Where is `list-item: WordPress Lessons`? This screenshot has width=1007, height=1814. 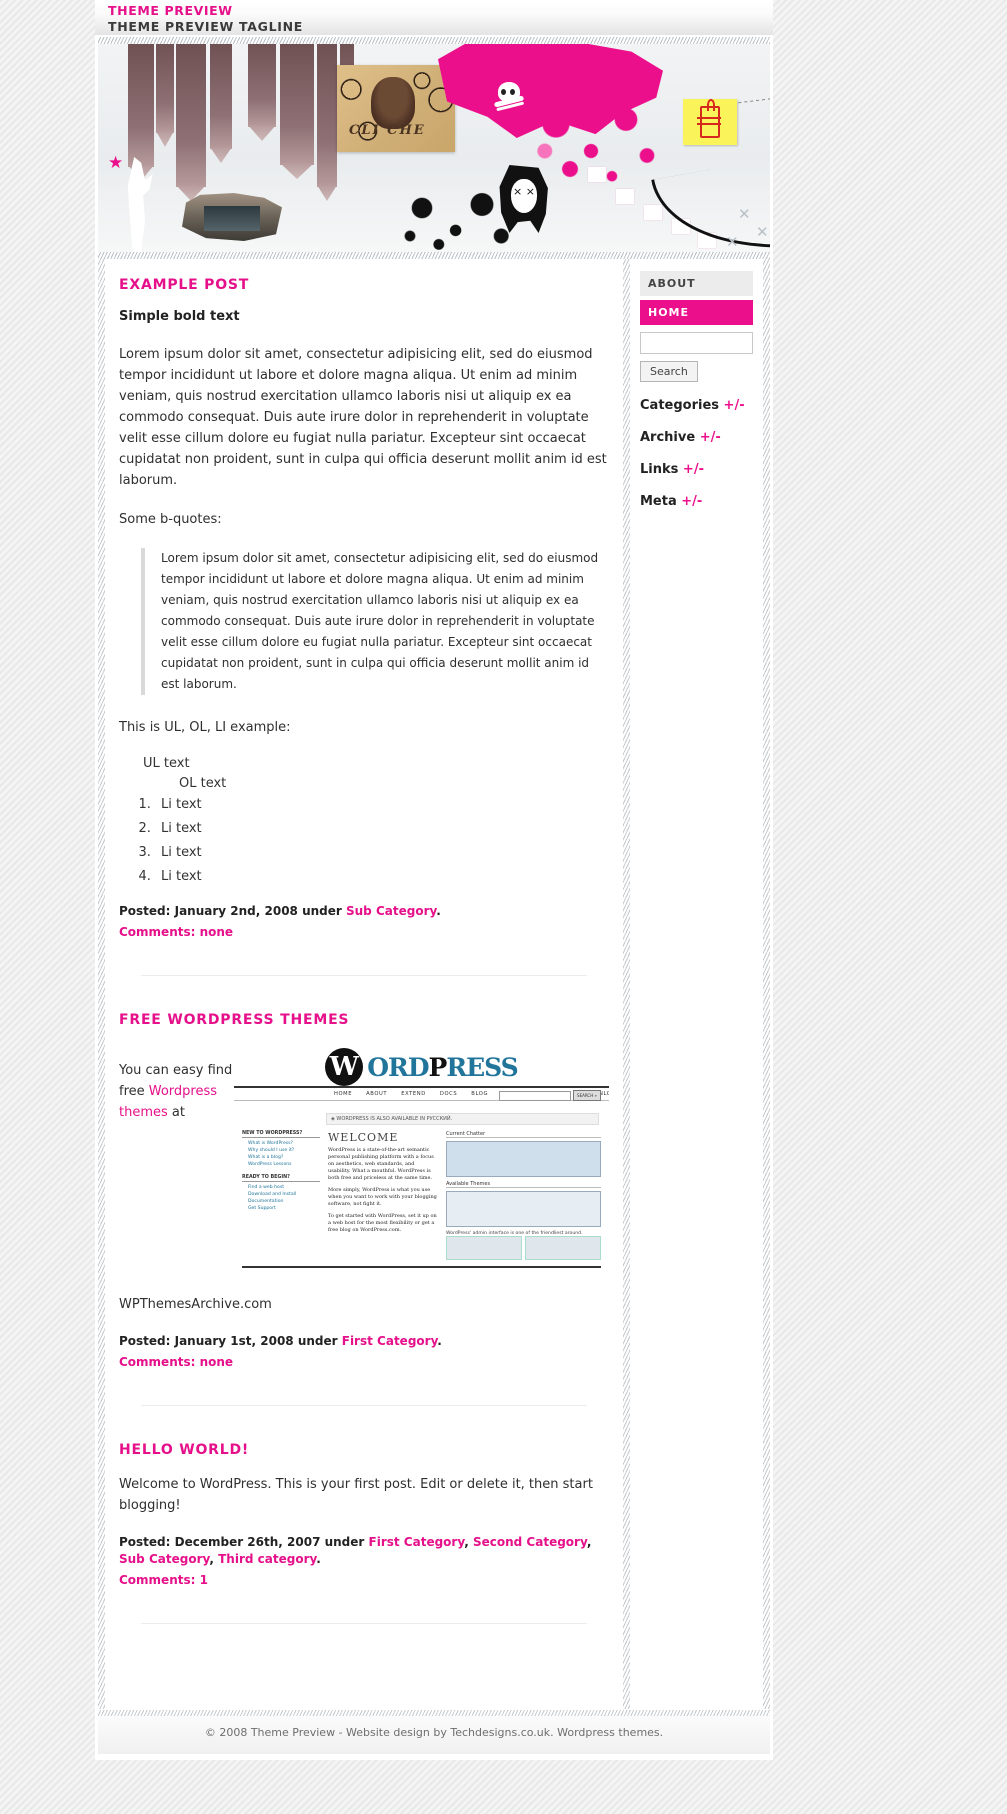
list-item: WordPress Lessons is located at coordinates (284, 1164).